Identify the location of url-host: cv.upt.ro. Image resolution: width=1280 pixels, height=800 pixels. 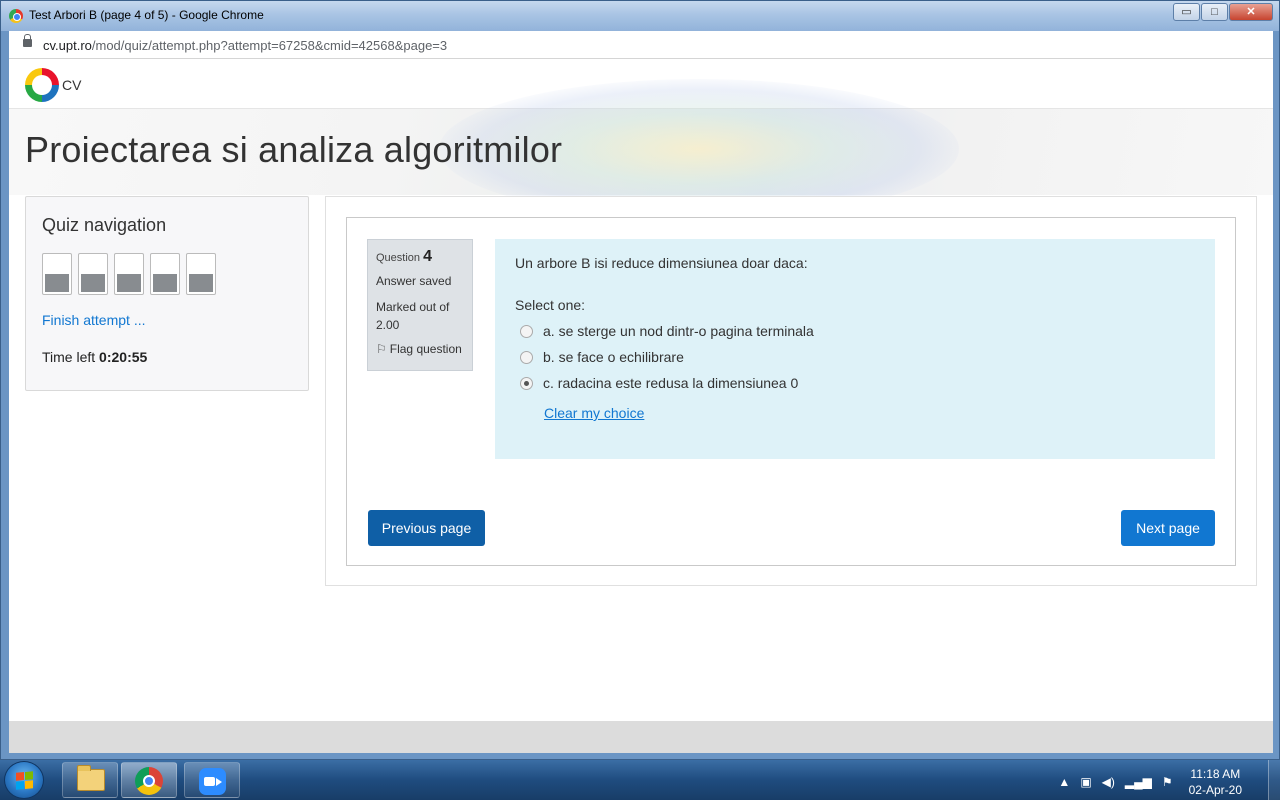
(67, 45).